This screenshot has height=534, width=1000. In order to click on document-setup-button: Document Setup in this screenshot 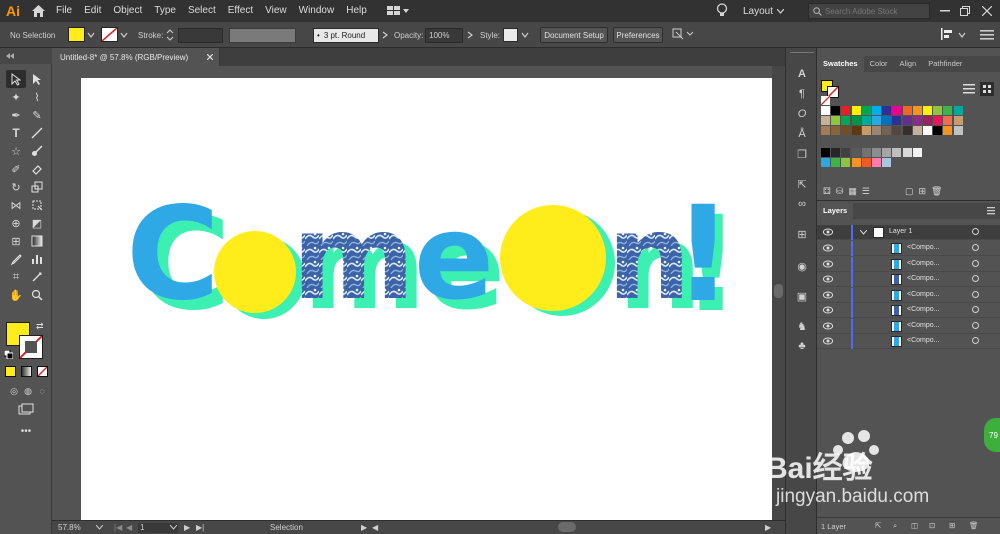, I will do `click(574, 35)`.